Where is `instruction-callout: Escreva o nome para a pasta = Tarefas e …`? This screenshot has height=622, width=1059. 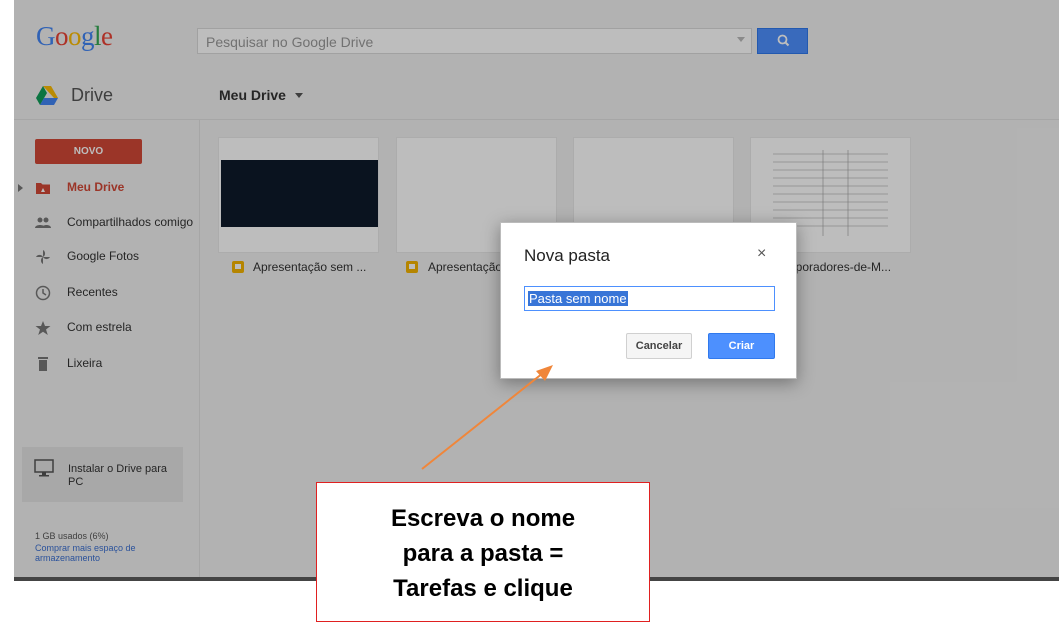 instruction-callout: Escreva o nome para a pasta = Tarefas e … is located at coordinates (483, 552).